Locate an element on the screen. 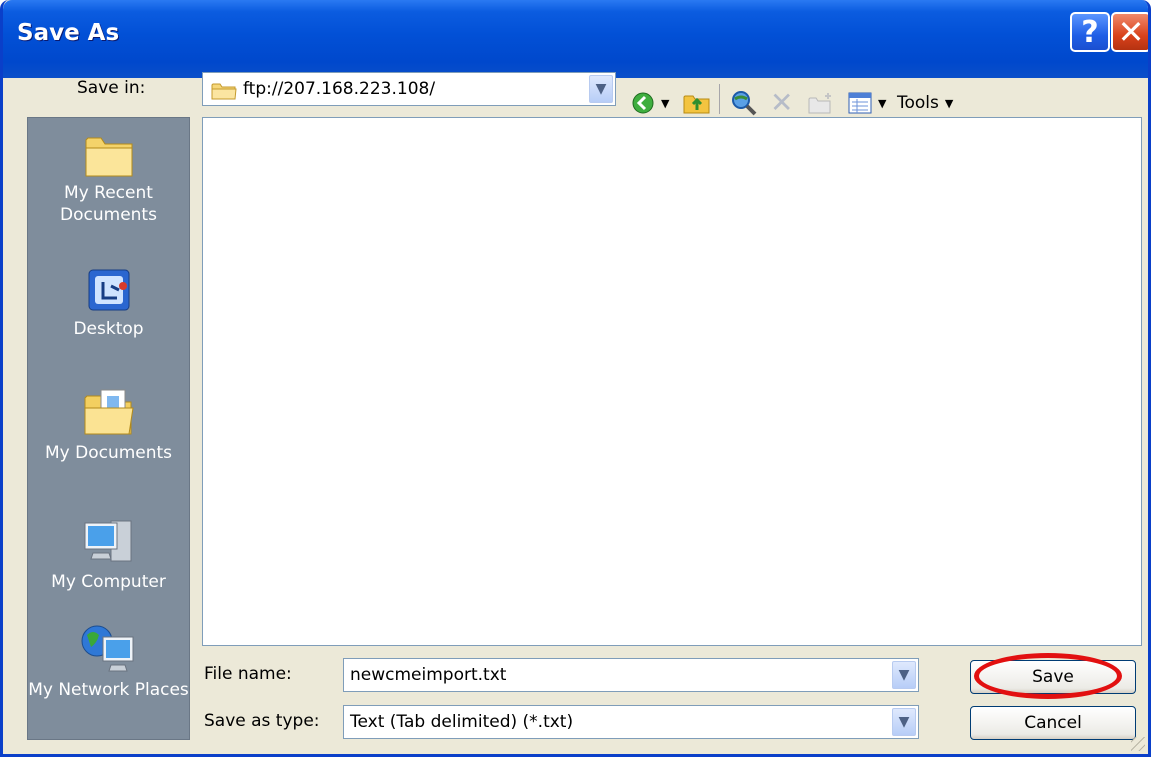 The image size is (1151, 757). delete-icon: ✕ is located at coordinates (782, 102).